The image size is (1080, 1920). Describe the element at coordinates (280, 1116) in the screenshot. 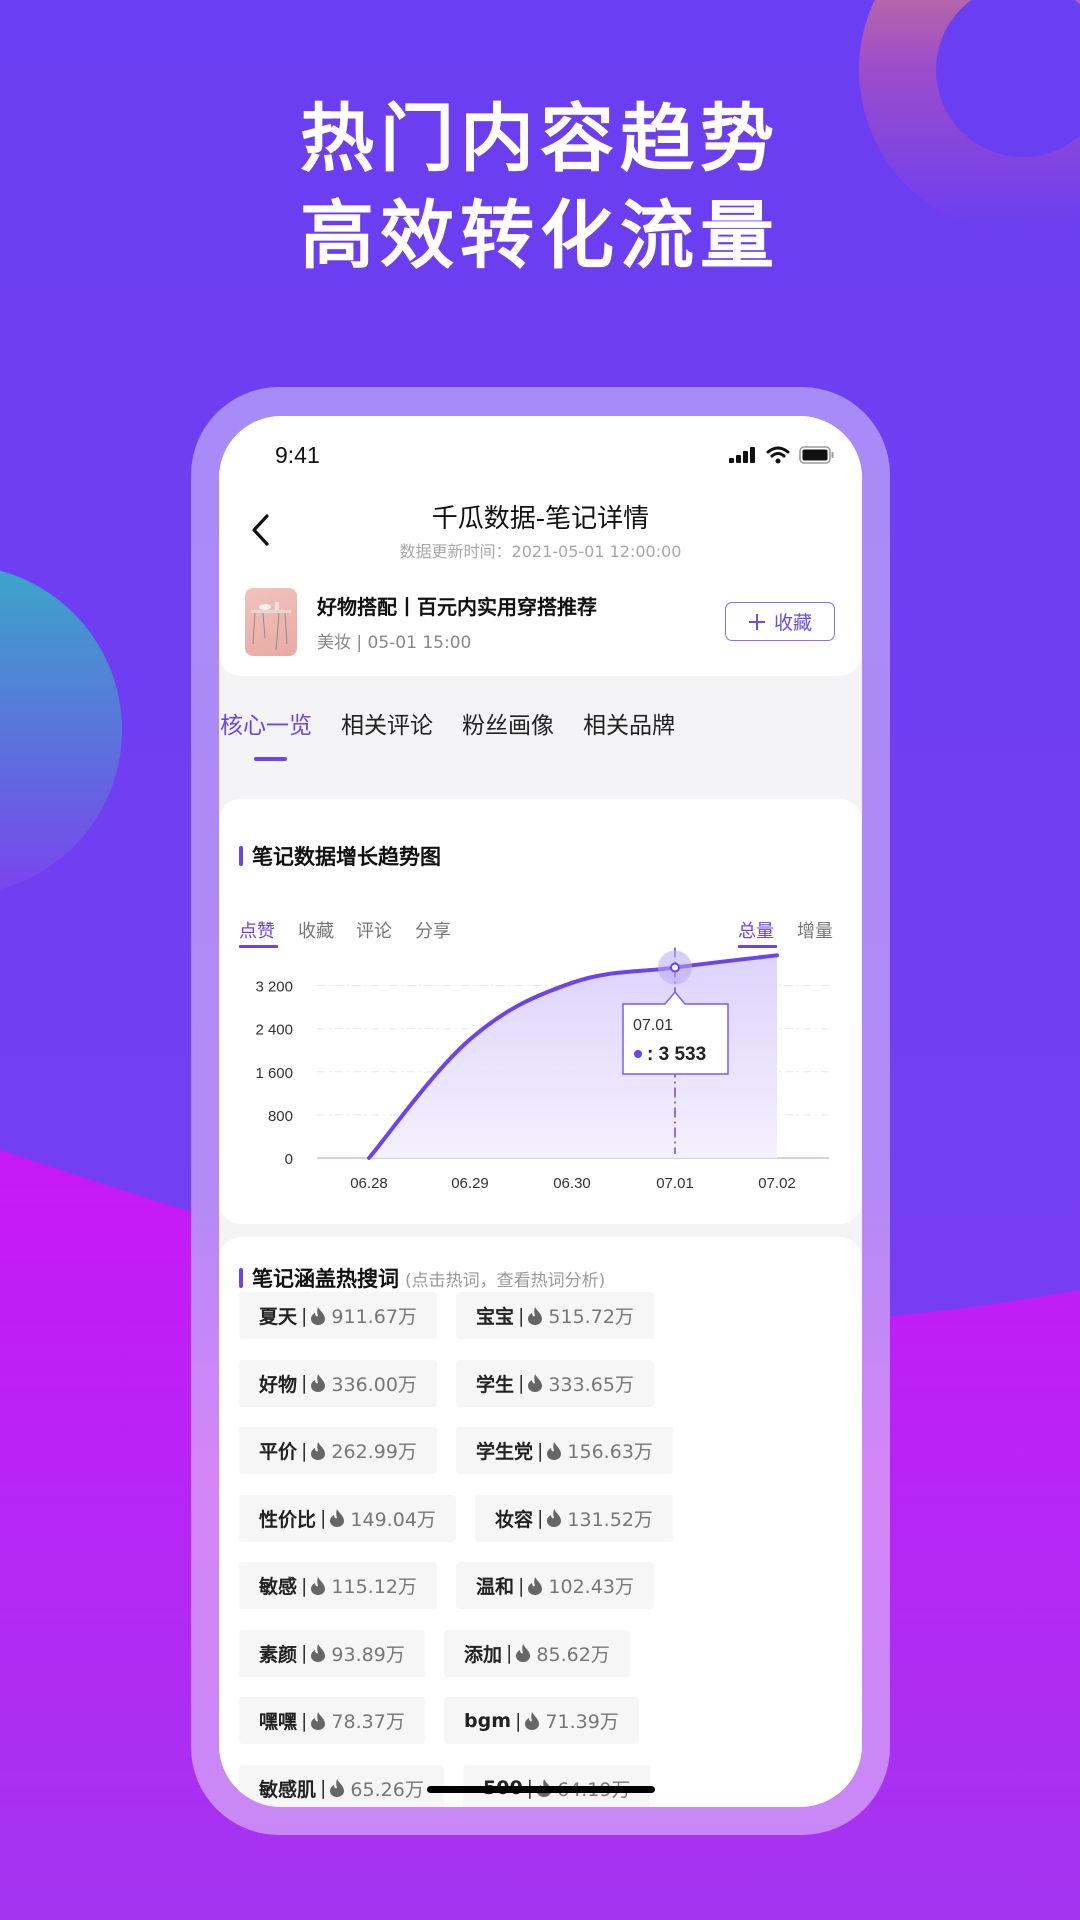

I see `y-tick-label: 800` at that location.